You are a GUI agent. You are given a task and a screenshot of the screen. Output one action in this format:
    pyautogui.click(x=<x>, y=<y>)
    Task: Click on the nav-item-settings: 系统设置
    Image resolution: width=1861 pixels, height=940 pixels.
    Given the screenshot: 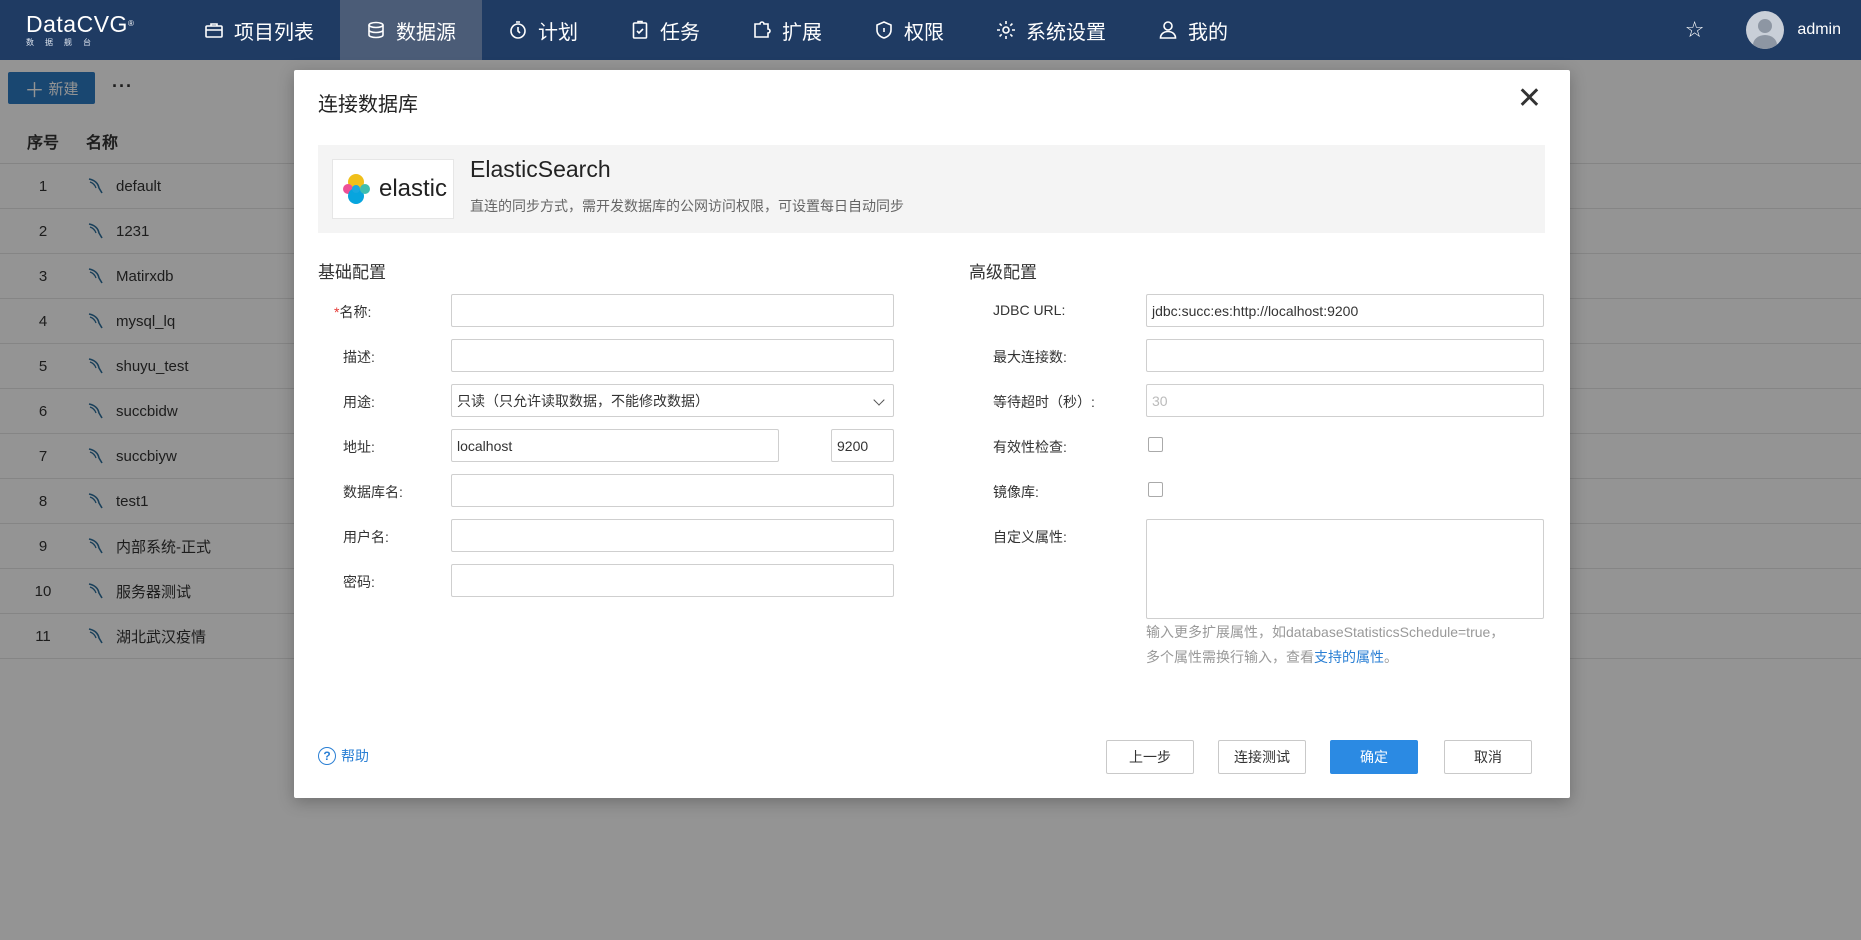 What is the action you would take?
    pyautogui.click(x=1051, y=30)
    